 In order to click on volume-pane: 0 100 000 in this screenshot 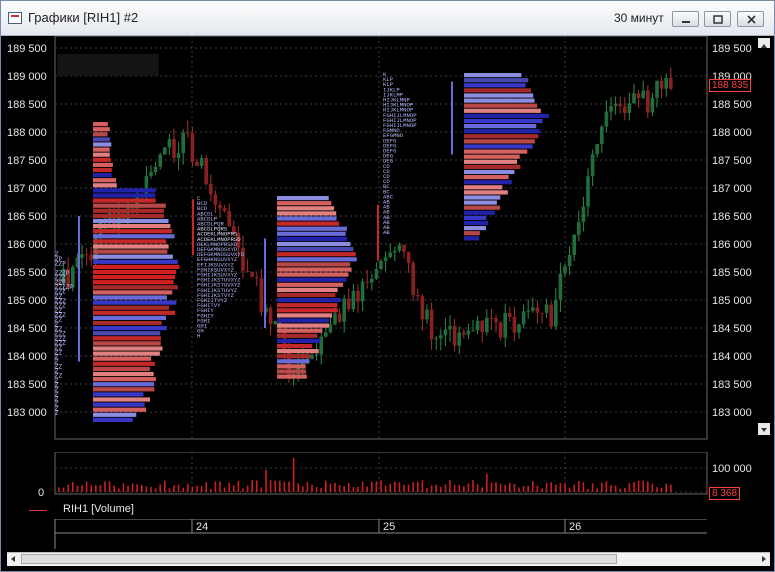, I will do `click(388, 476)`.